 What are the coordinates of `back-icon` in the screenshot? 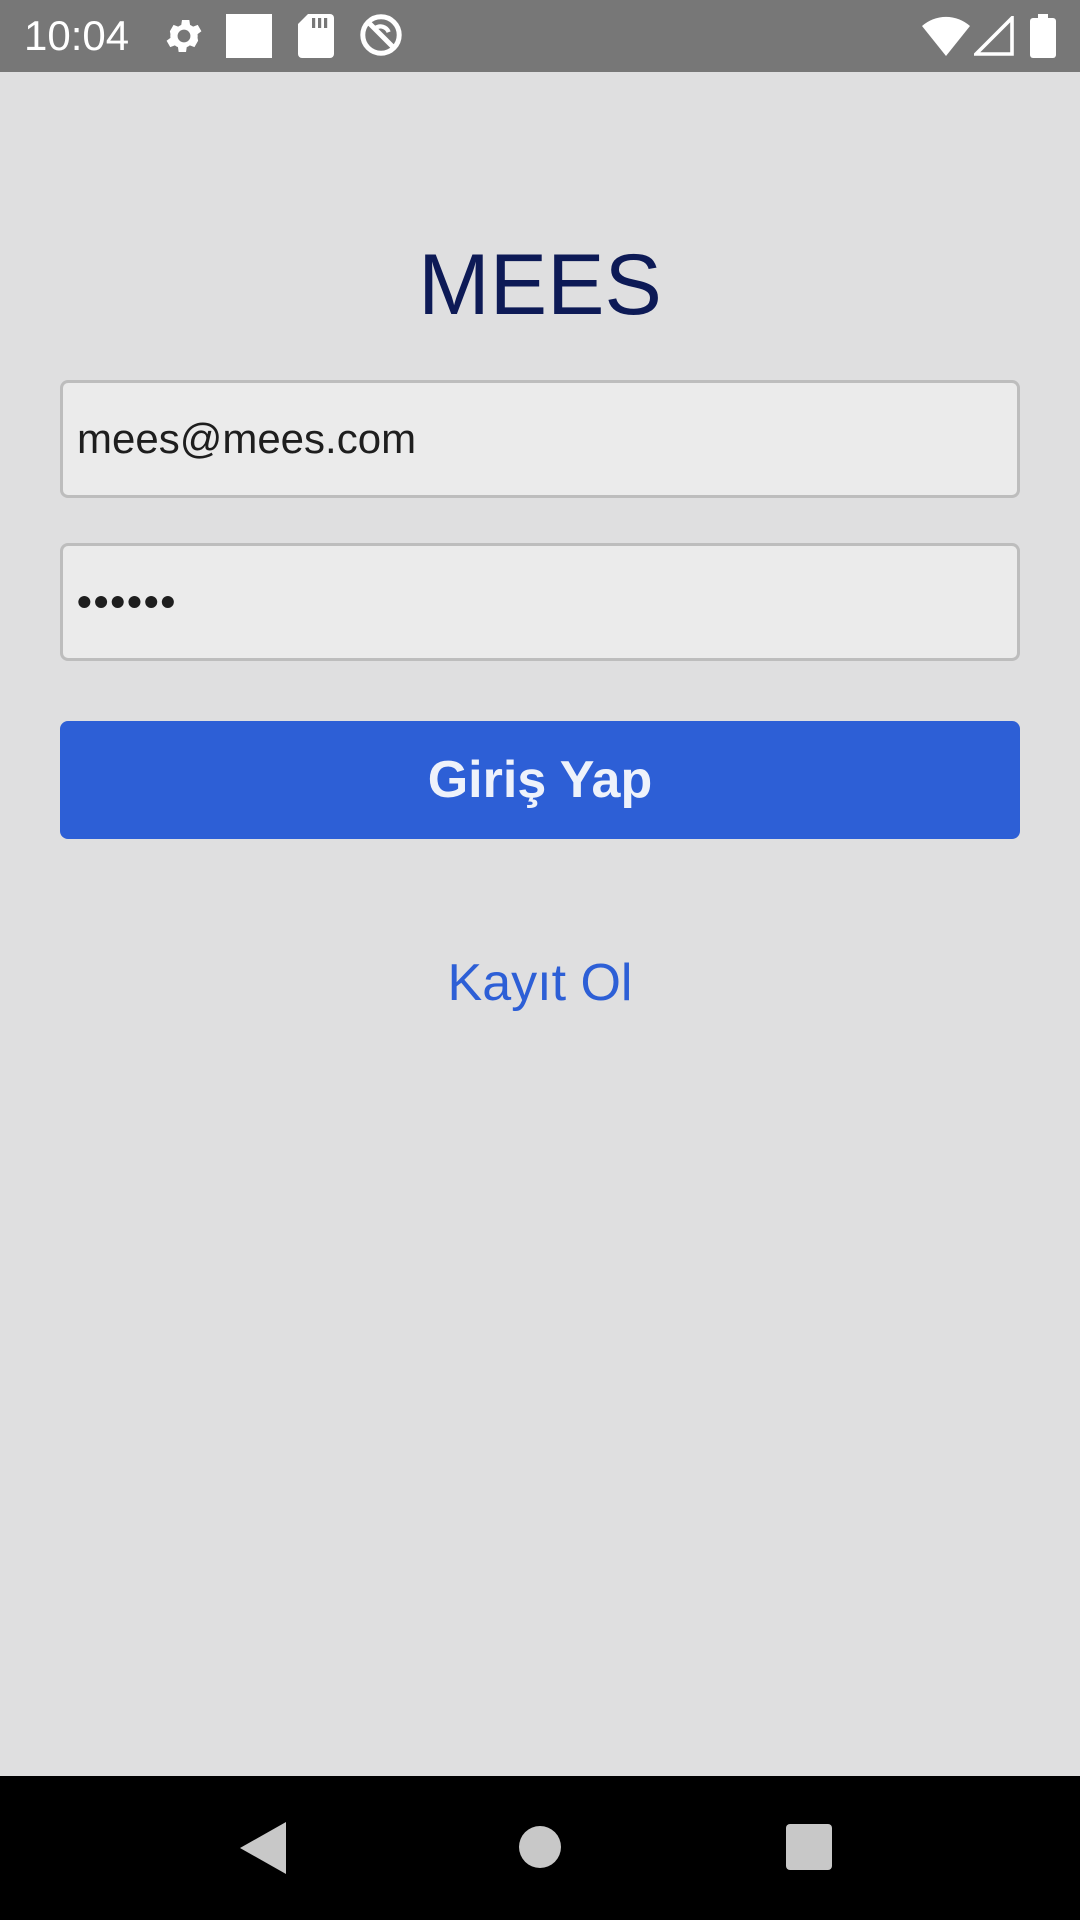 It's located at (263, 1848).